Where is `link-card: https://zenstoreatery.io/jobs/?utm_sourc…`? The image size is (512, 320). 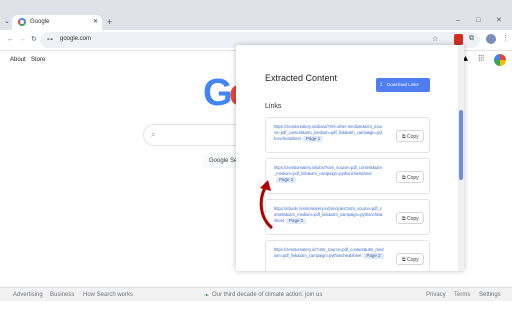 link-card: https://zenstoreatery.io/jobs/?utm_sourc… is located at coordinates (347, 176).